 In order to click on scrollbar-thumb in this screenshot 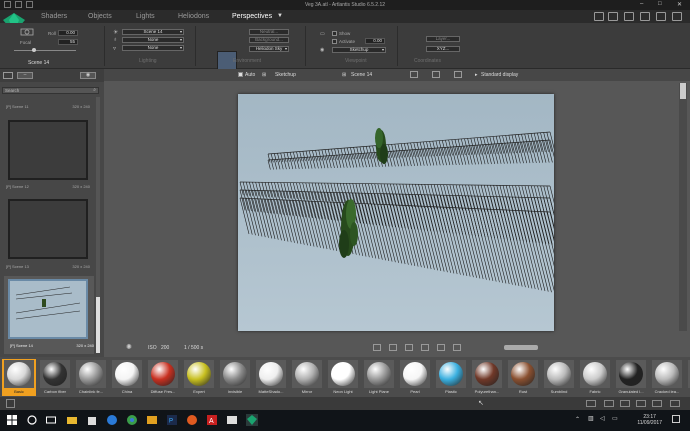, I will do `click(683, 91)`.